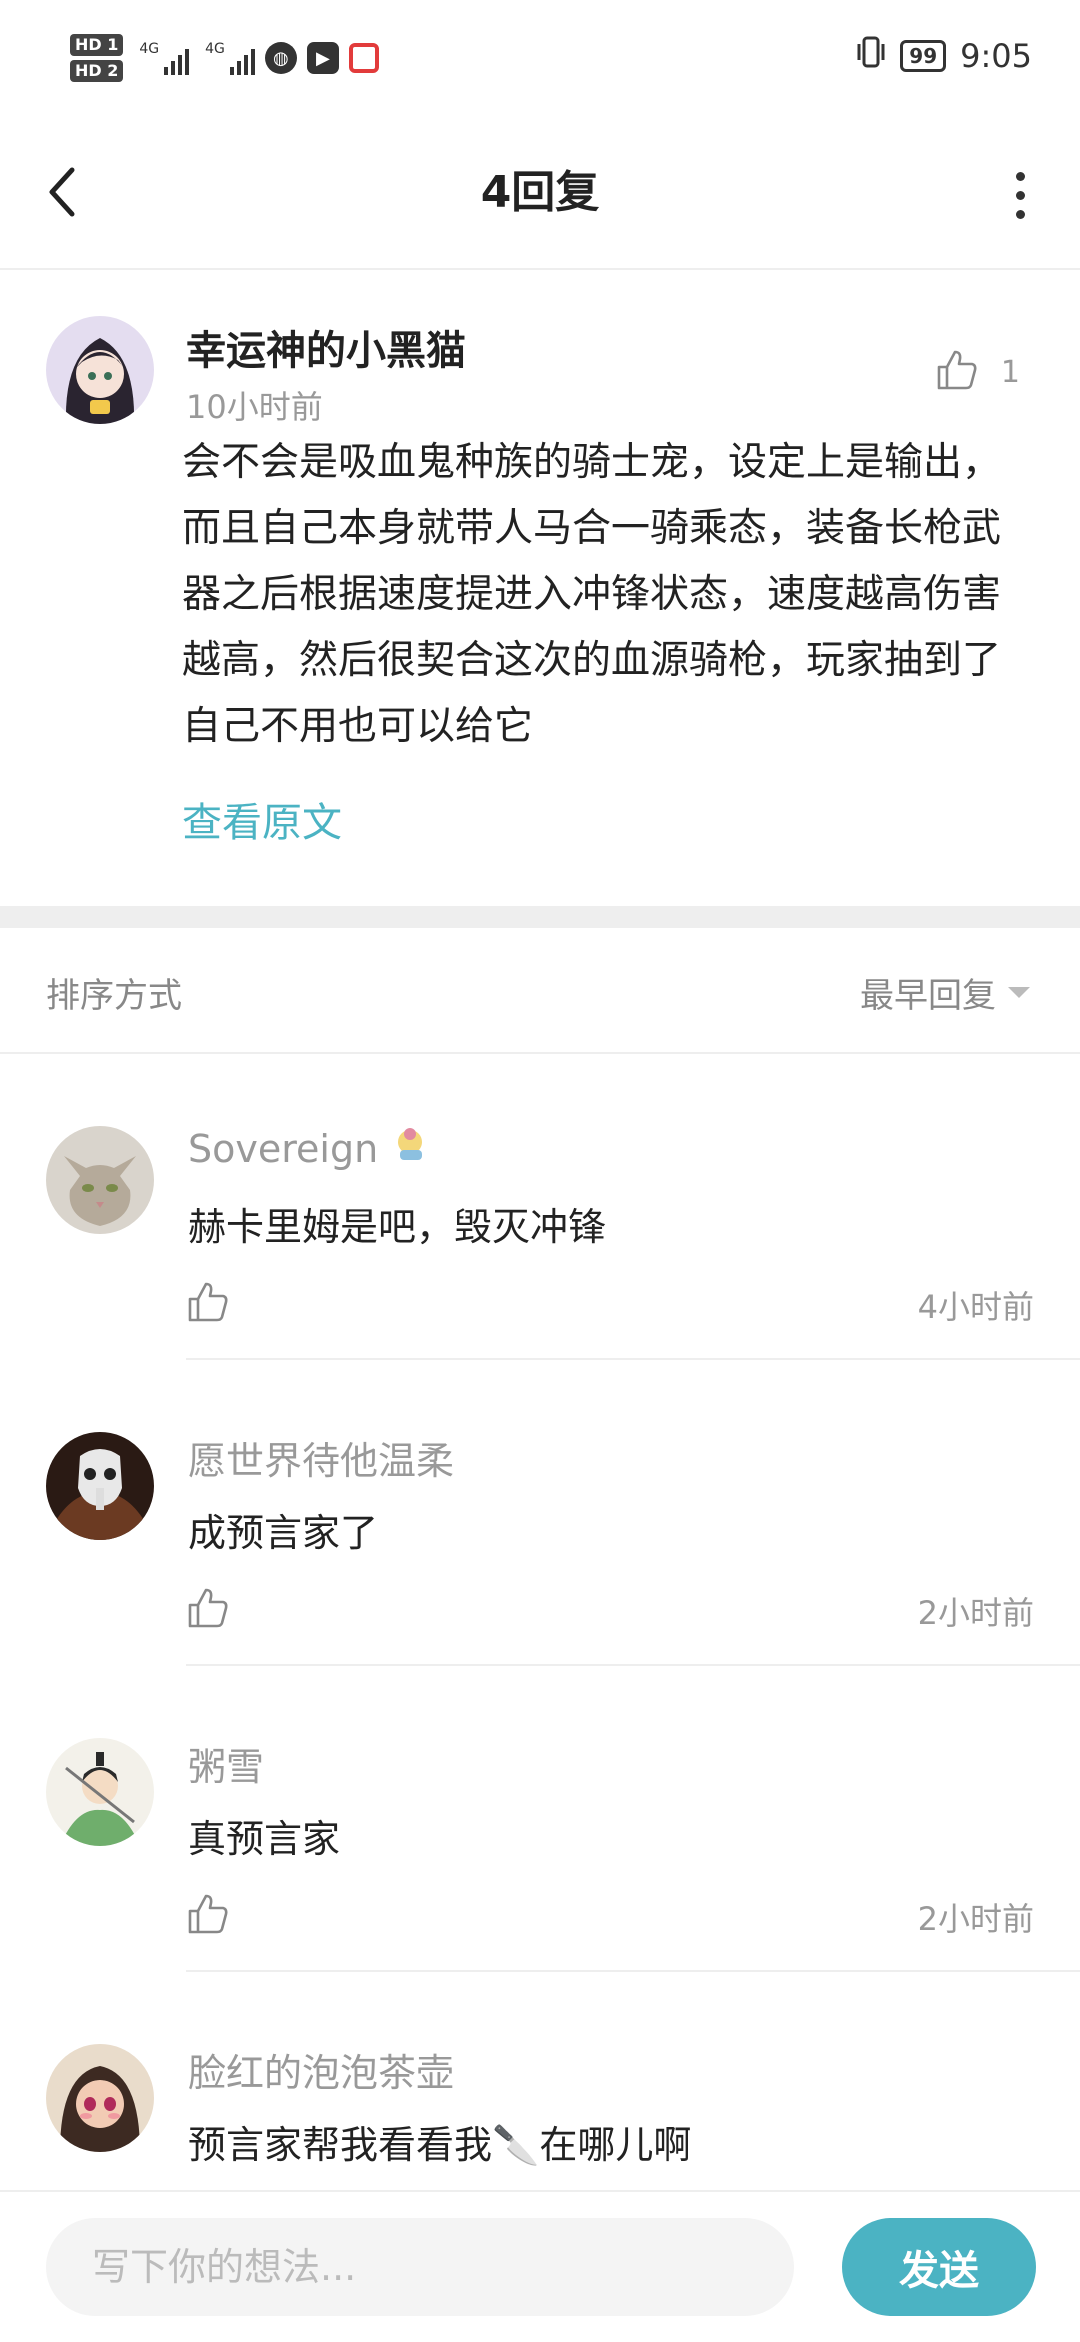 This screenshot has height=2342, width=1080. I want to click on section-divider, so click(540, 917).